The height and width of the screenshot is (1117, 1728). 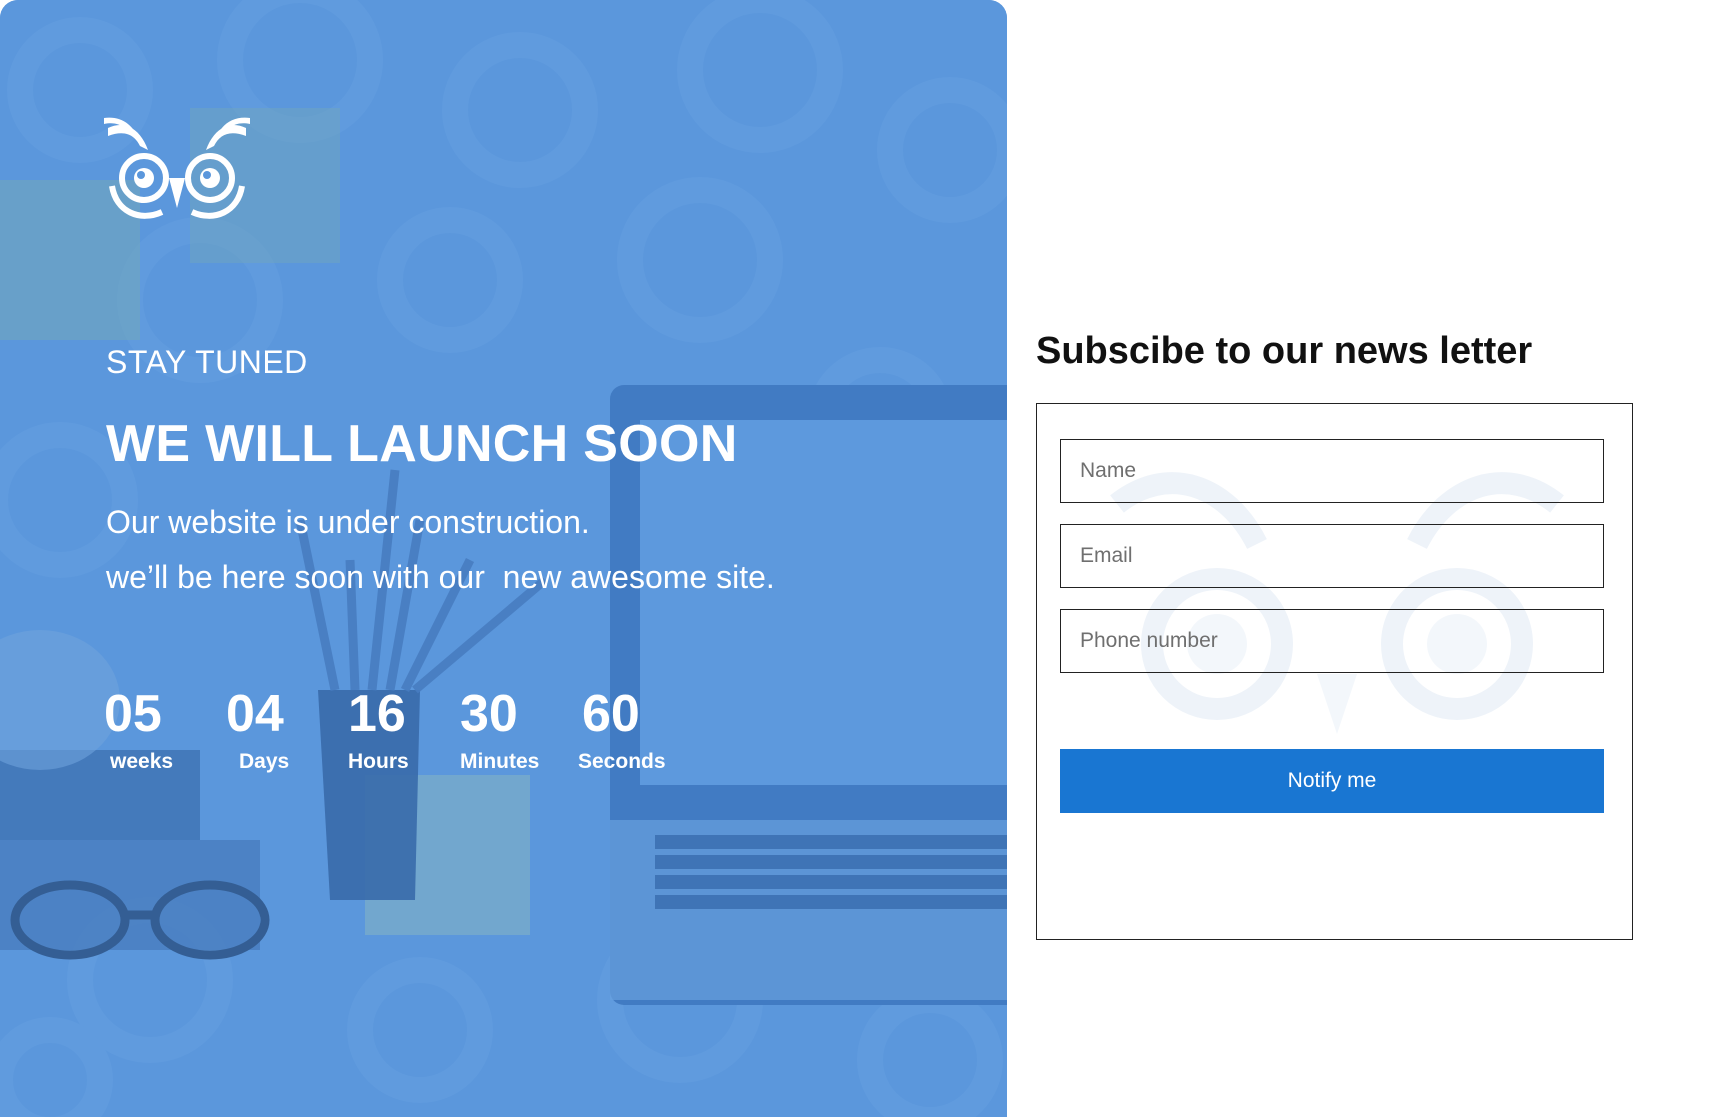 What do you see at coordinates (1284, 351) in the screenshot?
I see `newsletter-title: Subscibe to our news letter` at bounding box center [1284, 351].